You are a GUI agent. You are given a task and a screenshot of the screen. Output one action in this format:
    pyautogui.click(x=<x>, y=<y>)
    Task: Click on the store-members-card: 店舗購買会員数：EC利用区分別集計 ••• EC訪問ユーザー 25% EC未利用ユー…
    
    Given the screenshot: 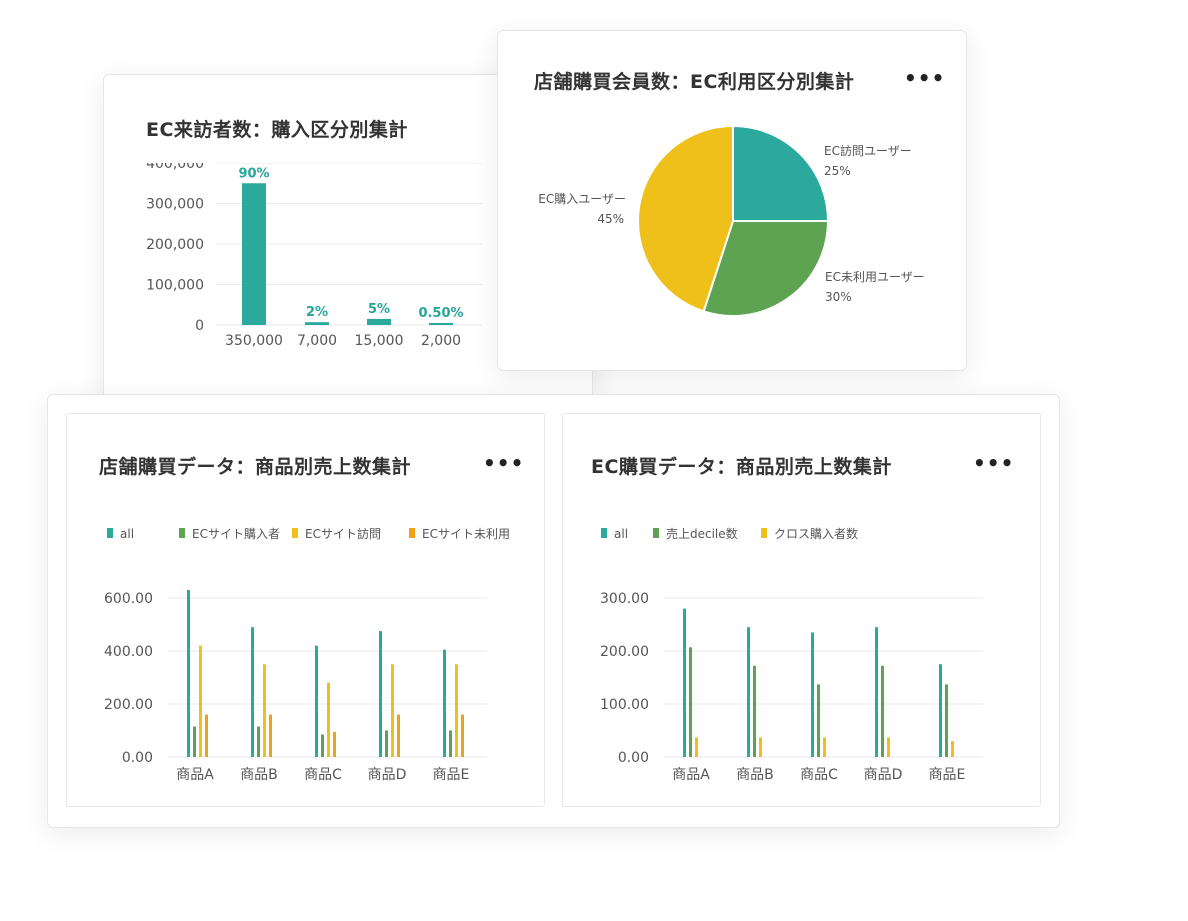 What is the action you would take?
    pyautogui.click(x=732, y=200)
    